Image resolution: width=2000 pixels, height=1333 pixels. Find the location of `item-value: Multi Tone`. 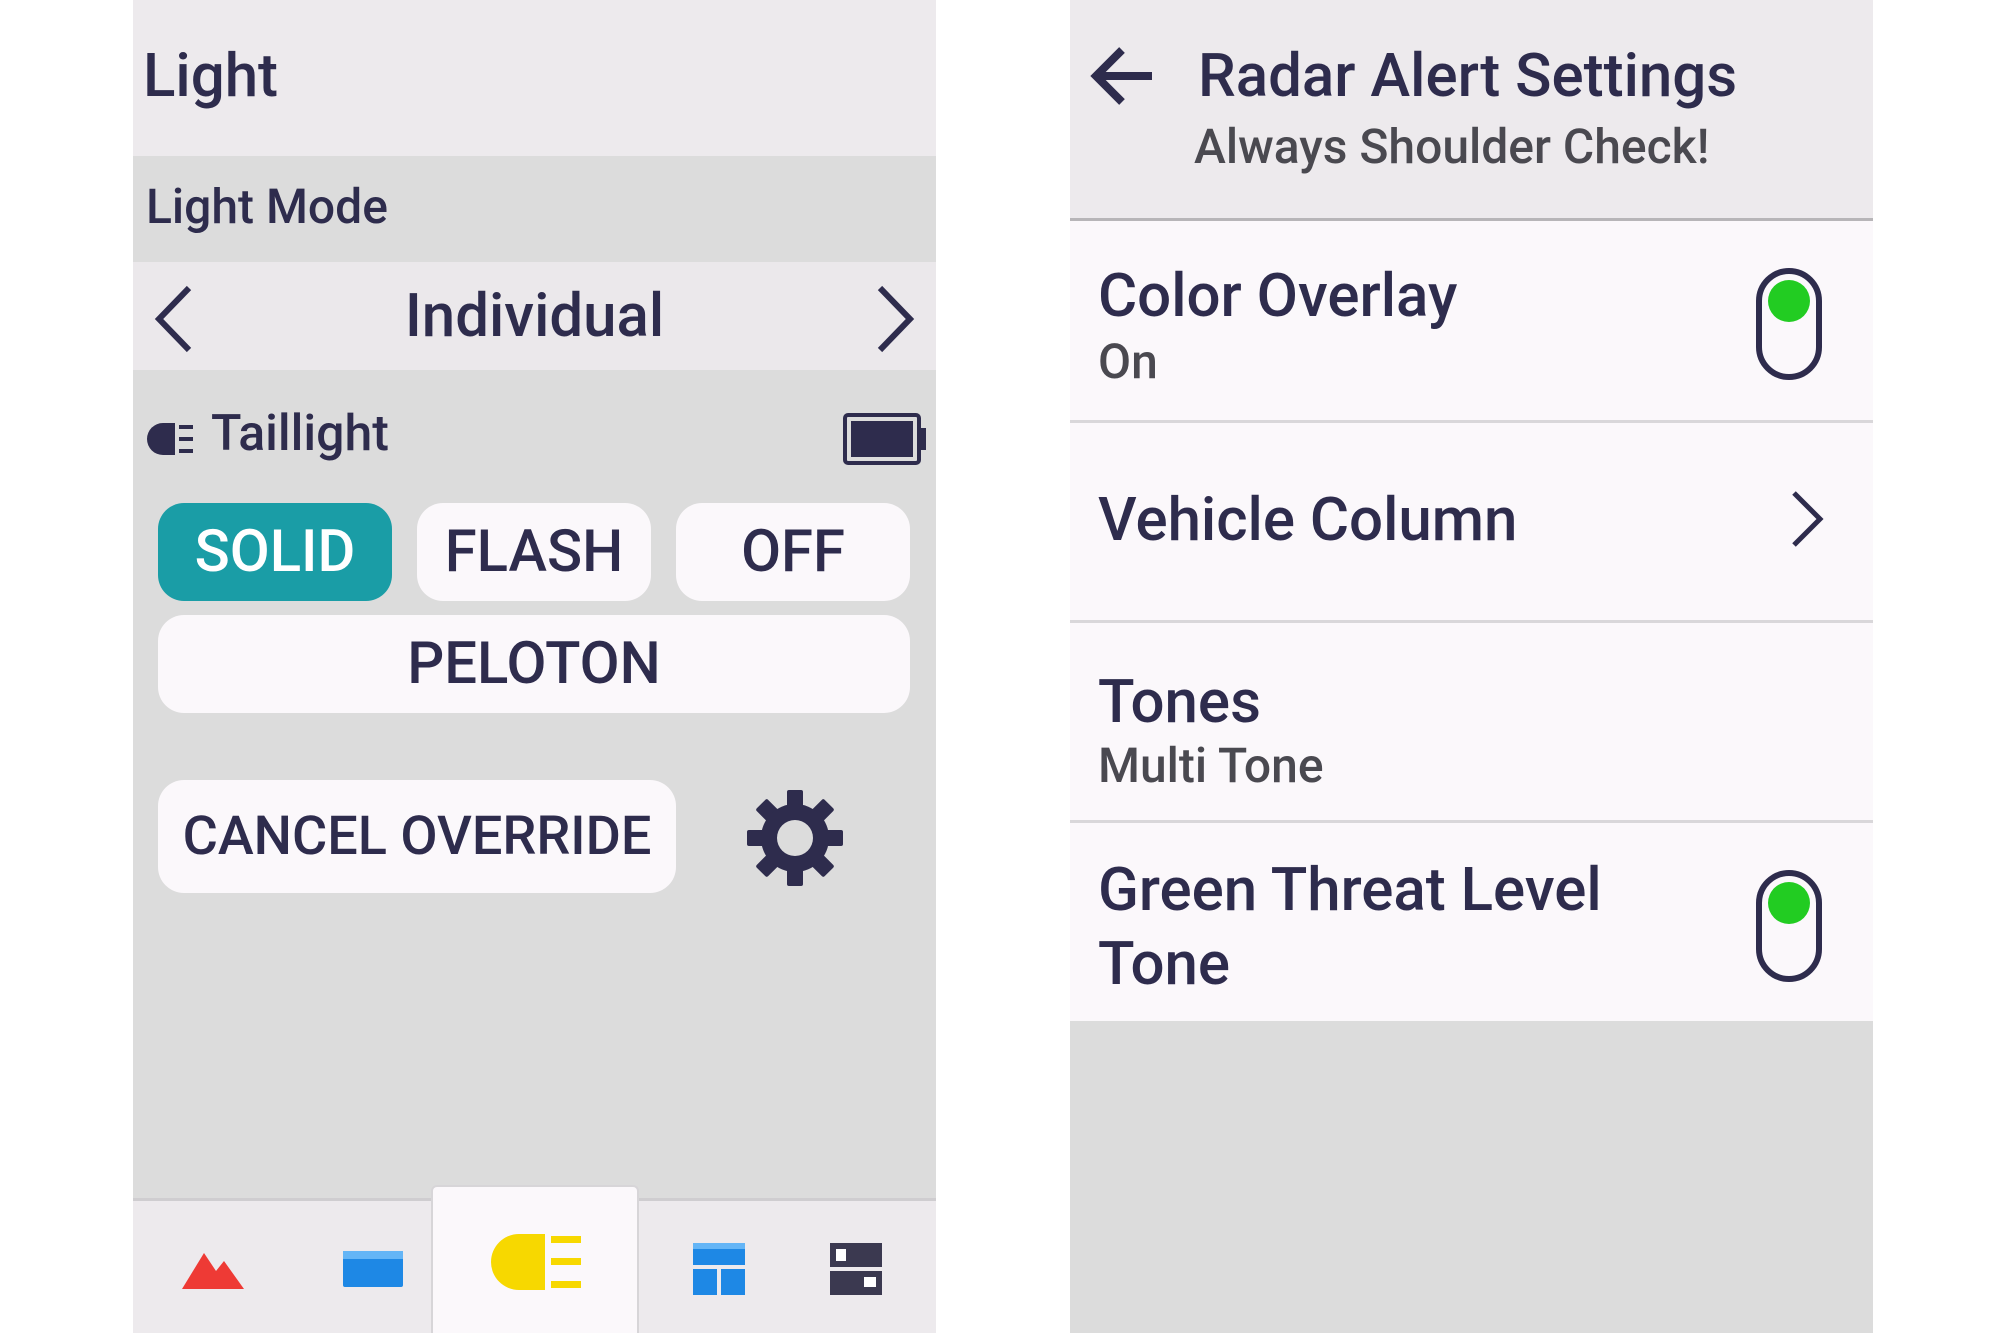

item-value: Multi Tone is located at coordinates (1211, 765).